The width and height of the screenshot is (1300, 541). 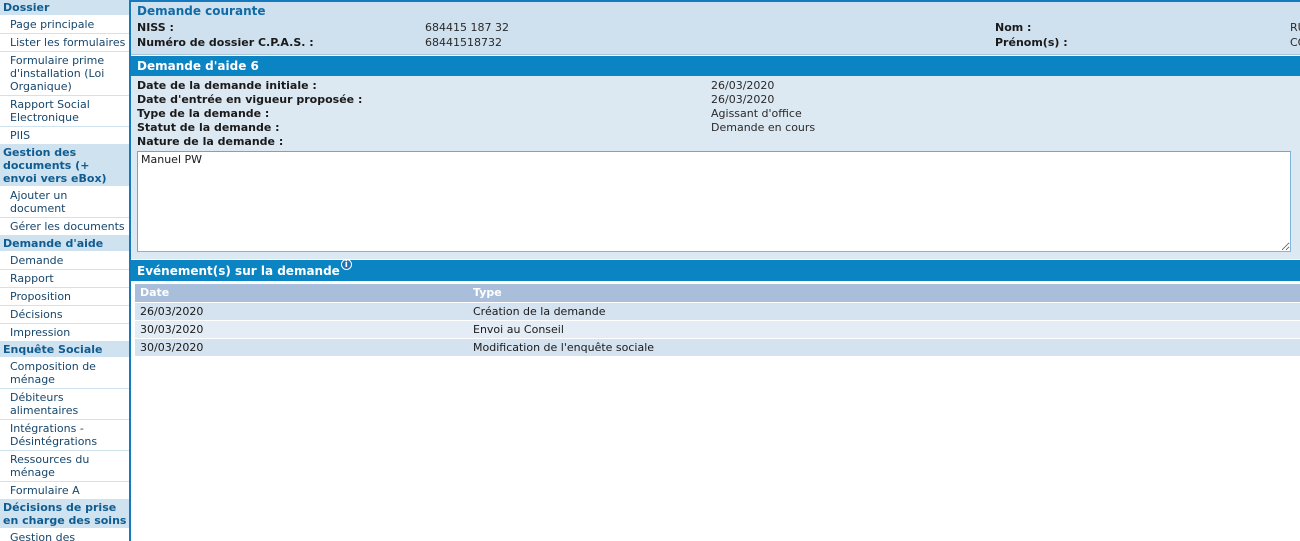 What do you see at coordinates (227, 85) in the screenshot?
I see `field-label: Date de la demande initiale :` at bounding box center [227, 85].